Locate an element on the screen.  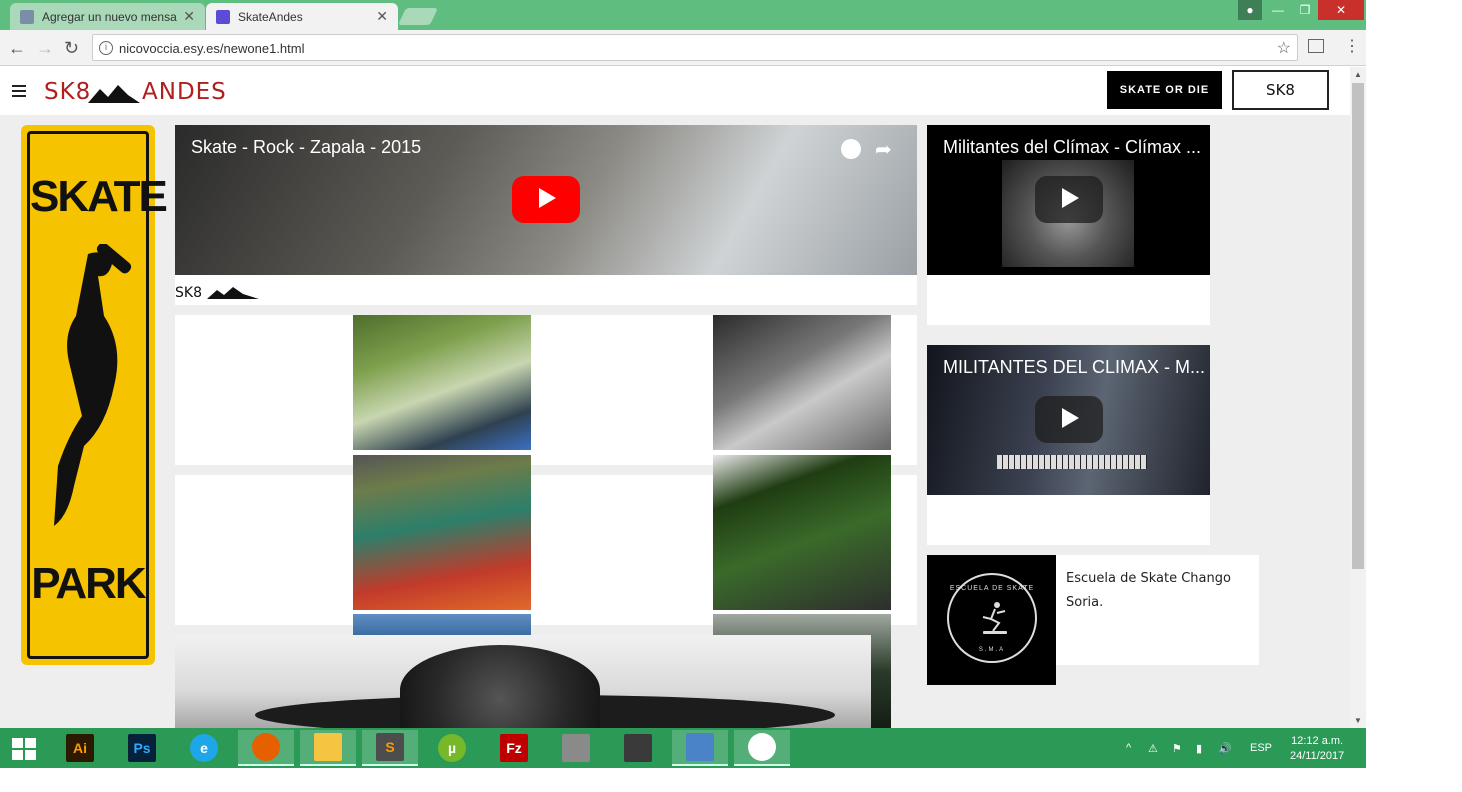
illustrator-icon: Ai is located at coordinates (80, 748).